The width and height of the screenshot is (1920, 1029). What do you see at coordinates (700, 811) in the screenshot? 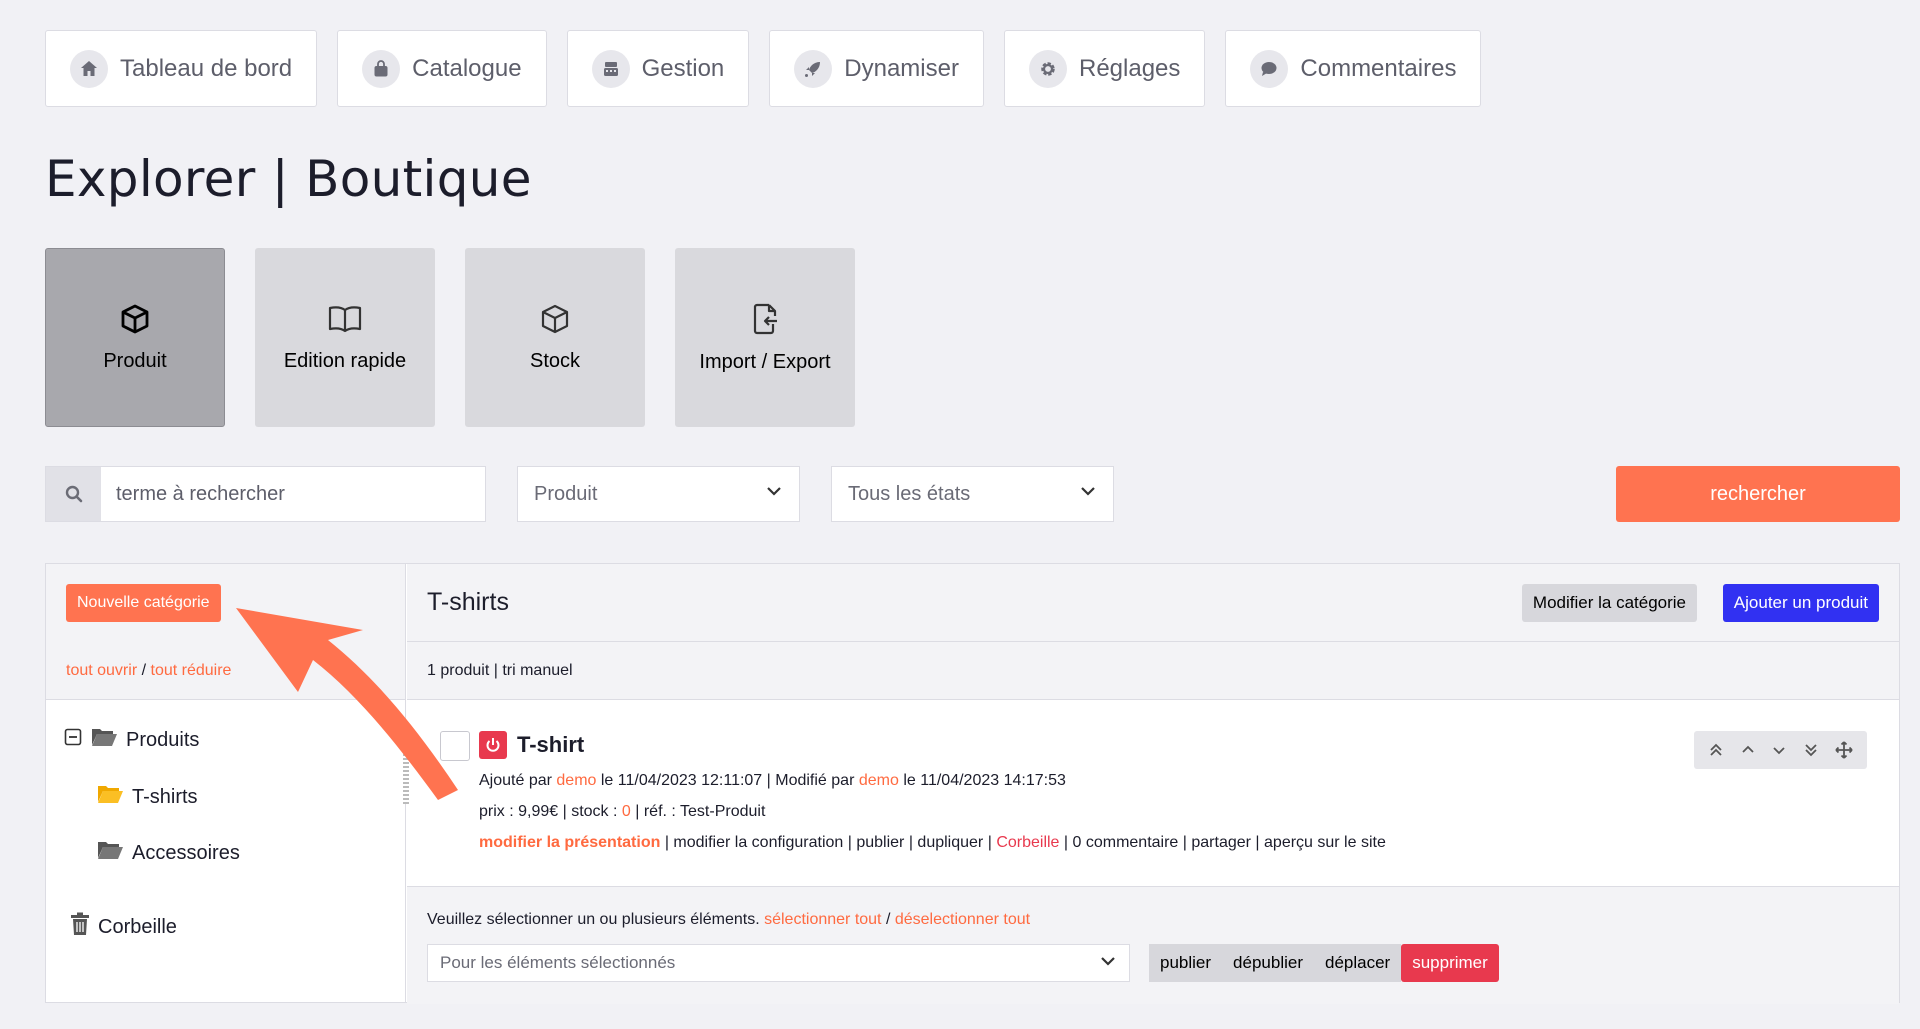
I see `ref-text: | réf. : Test-Produit` at bounding box center [700, 811].